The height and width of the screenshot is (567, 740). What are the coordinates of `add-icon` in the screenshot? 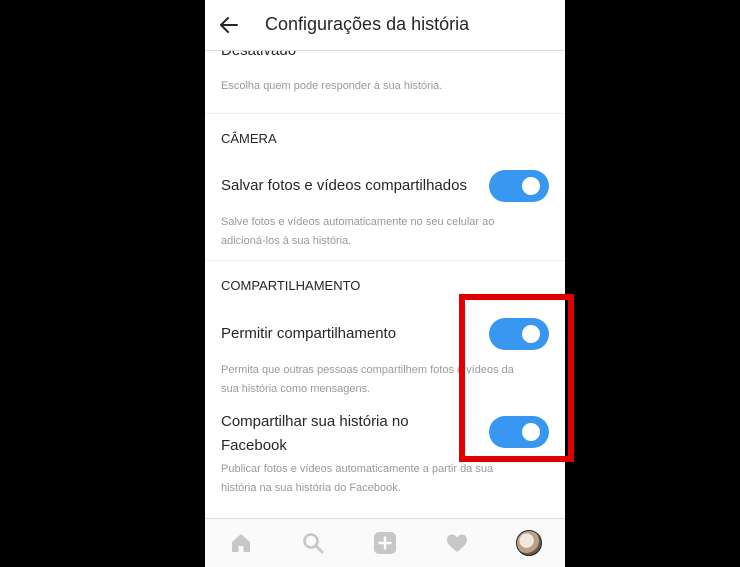 It's located at (385, 543).